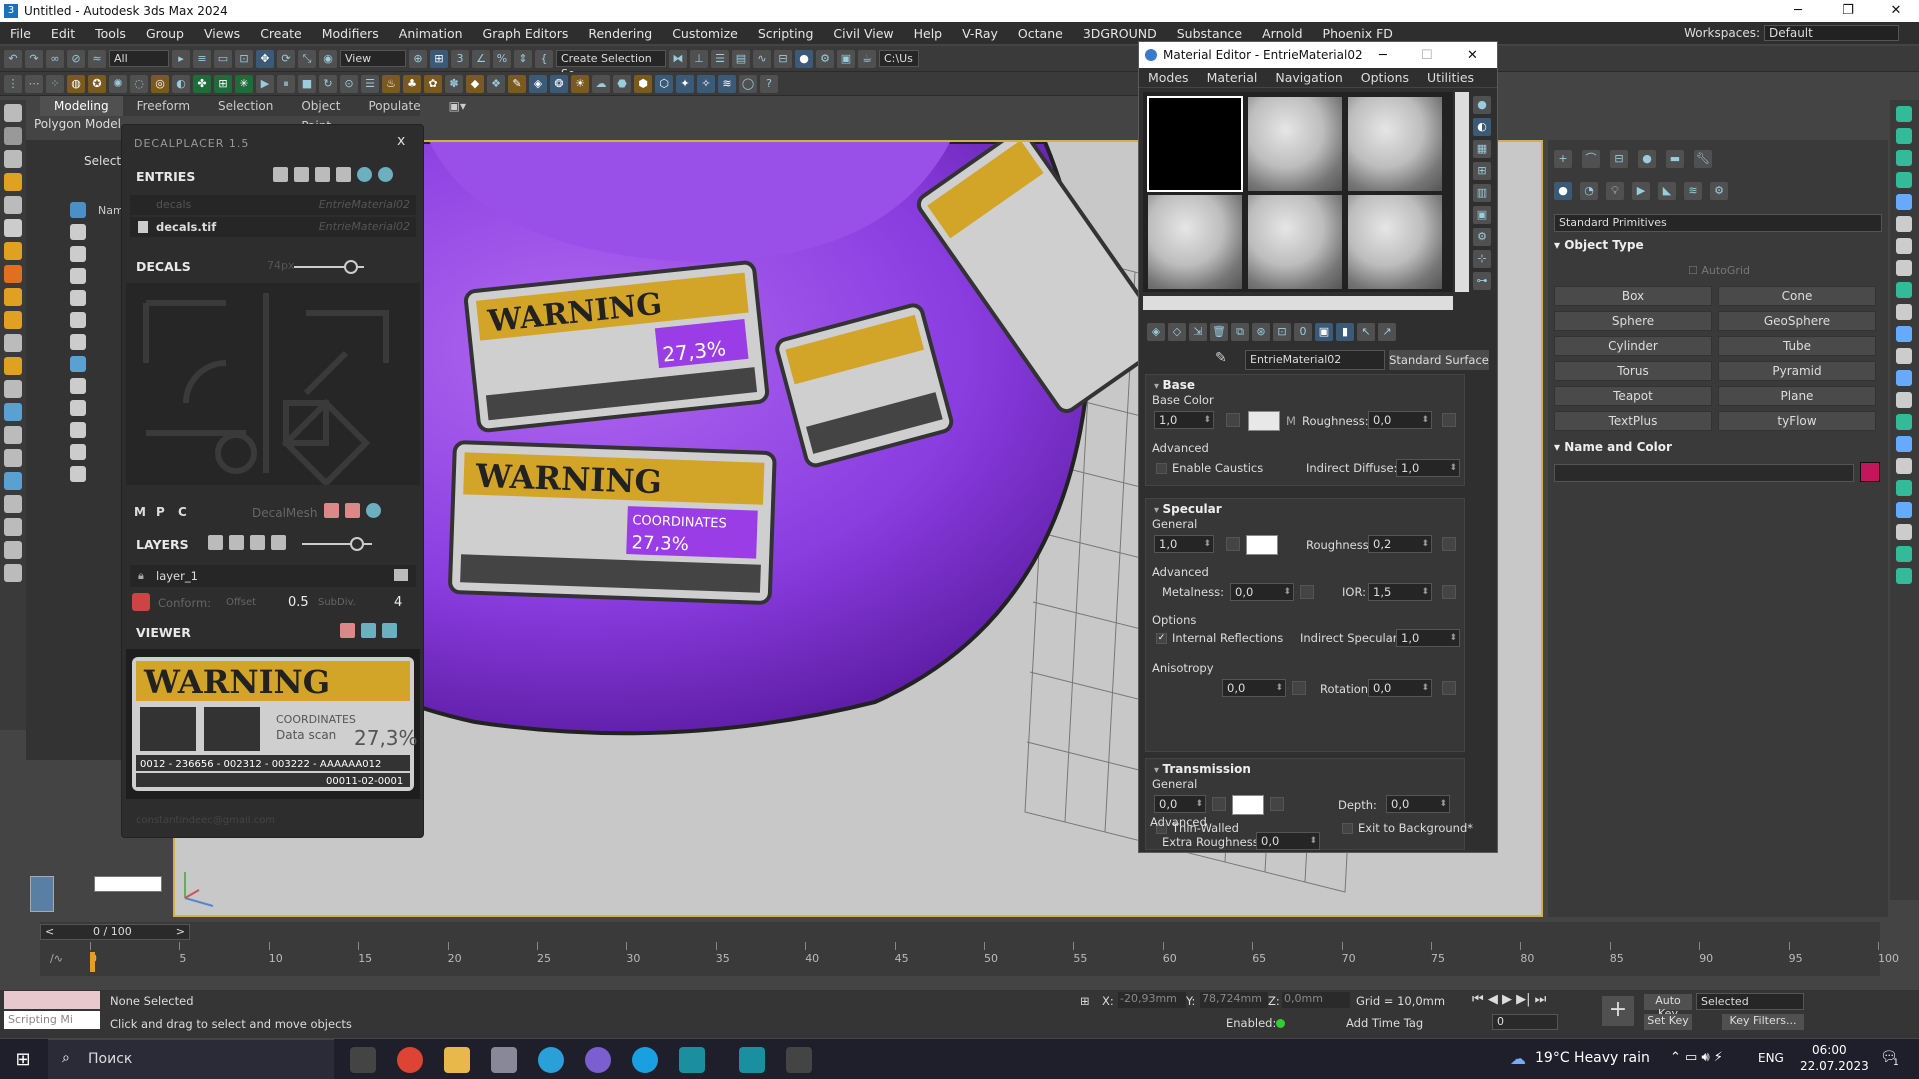 The width and height of the screenshot is (1919, 1079). What do you see at coordinates (165, 33) in the screenshot?
I see `menu-group: Group` at bounding box center [165, 33].